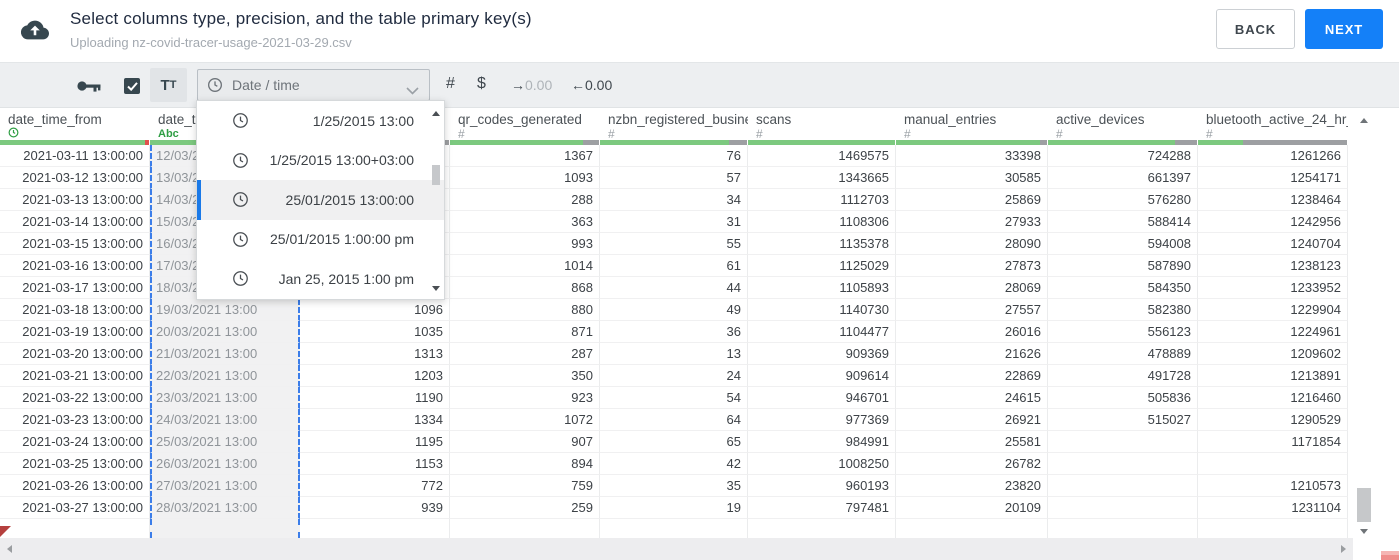 The image size is (1399, 560). I want to click on vertical-scrollbar, so click(1364, 324).